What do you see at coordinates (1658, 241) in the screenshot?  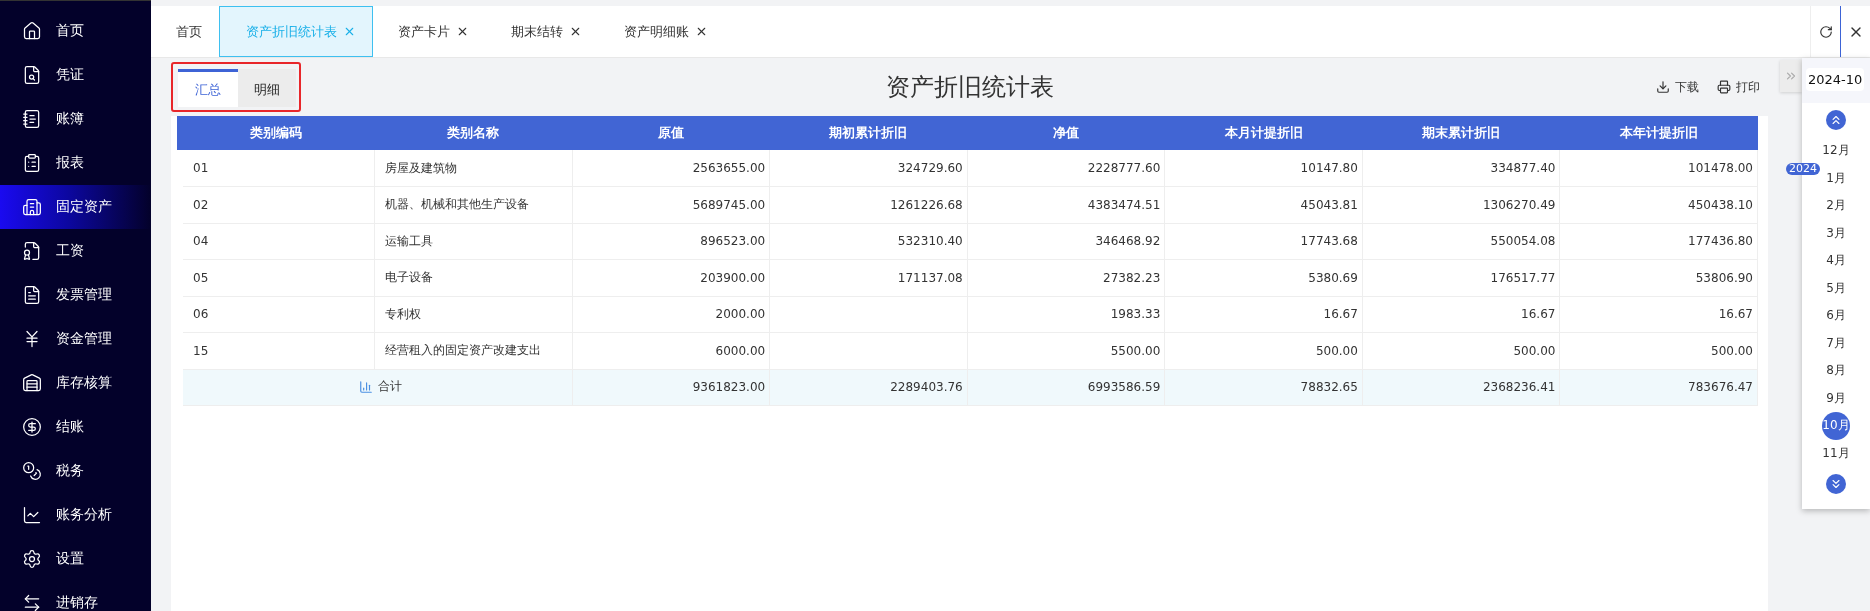 I see `table-cell: 177436.80` at bounding box center [1658, 241].